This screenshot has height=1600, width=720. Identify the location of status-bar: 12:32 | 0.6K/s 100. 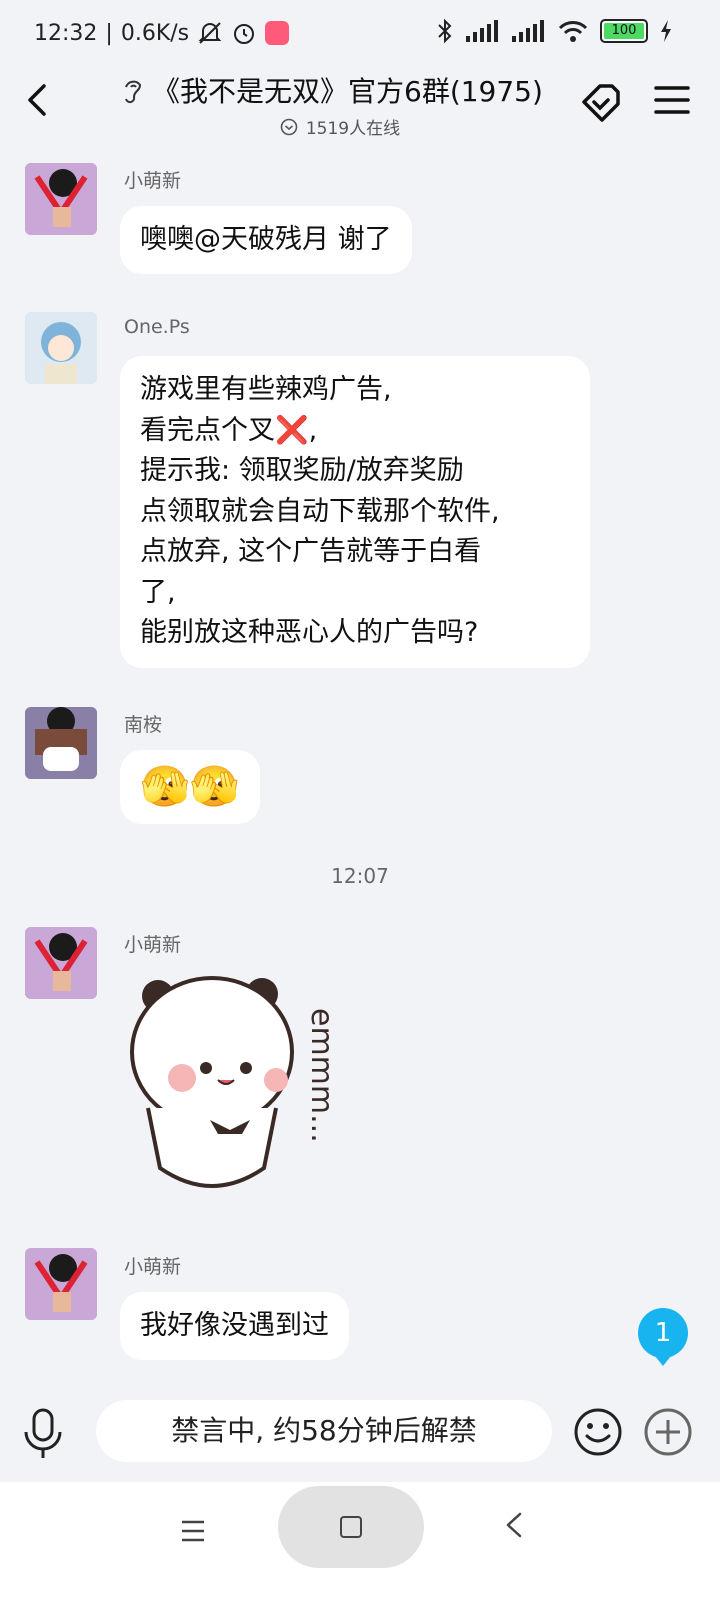
(360, 35).